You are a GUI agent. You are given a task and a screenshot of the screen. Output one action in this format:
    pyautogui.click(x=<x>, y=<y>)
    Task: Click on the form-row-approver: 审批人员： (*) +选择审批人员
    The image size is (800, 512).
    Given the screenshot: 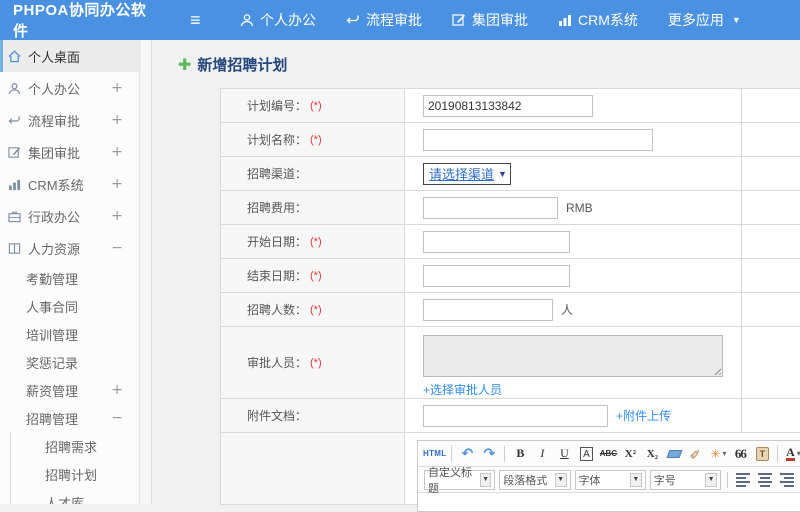 What is the action you would take?
    pyautogui.click(x=510, y=363)
    